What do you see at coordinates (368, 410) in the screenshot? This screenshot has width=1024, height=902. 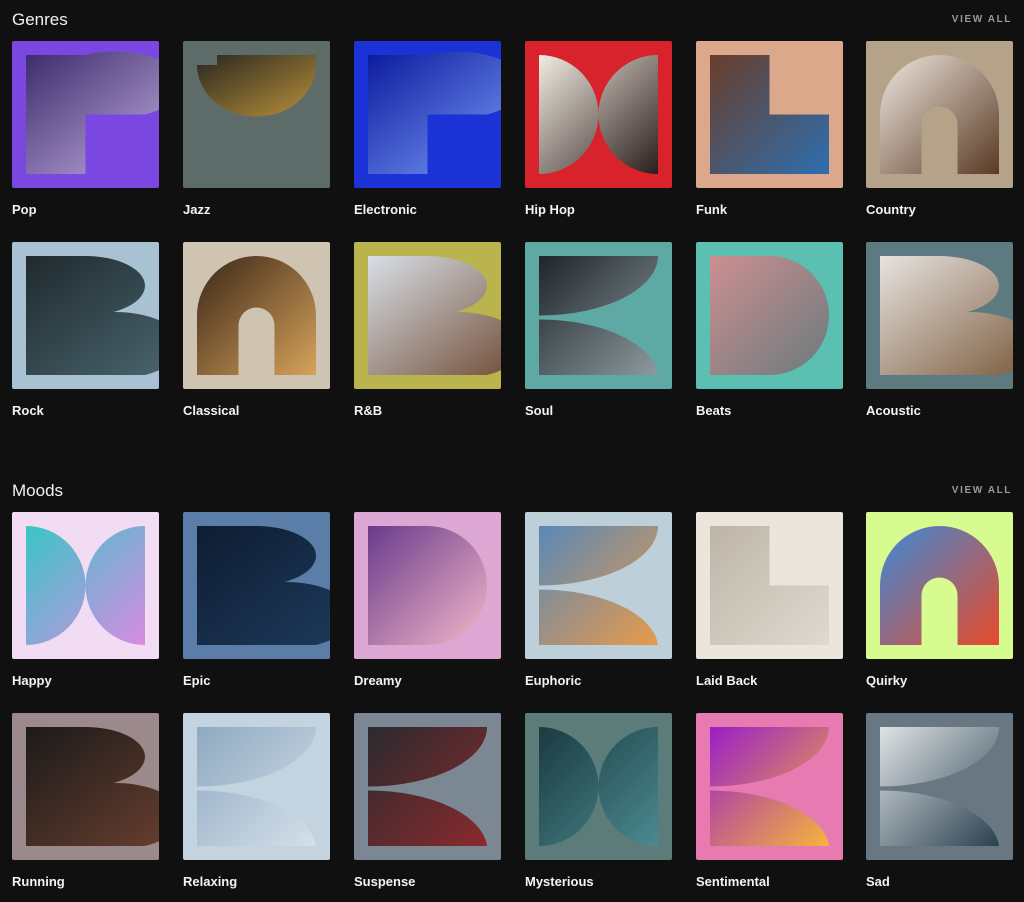 I see `tile-label: R&B` at bounding box center [368, 410].